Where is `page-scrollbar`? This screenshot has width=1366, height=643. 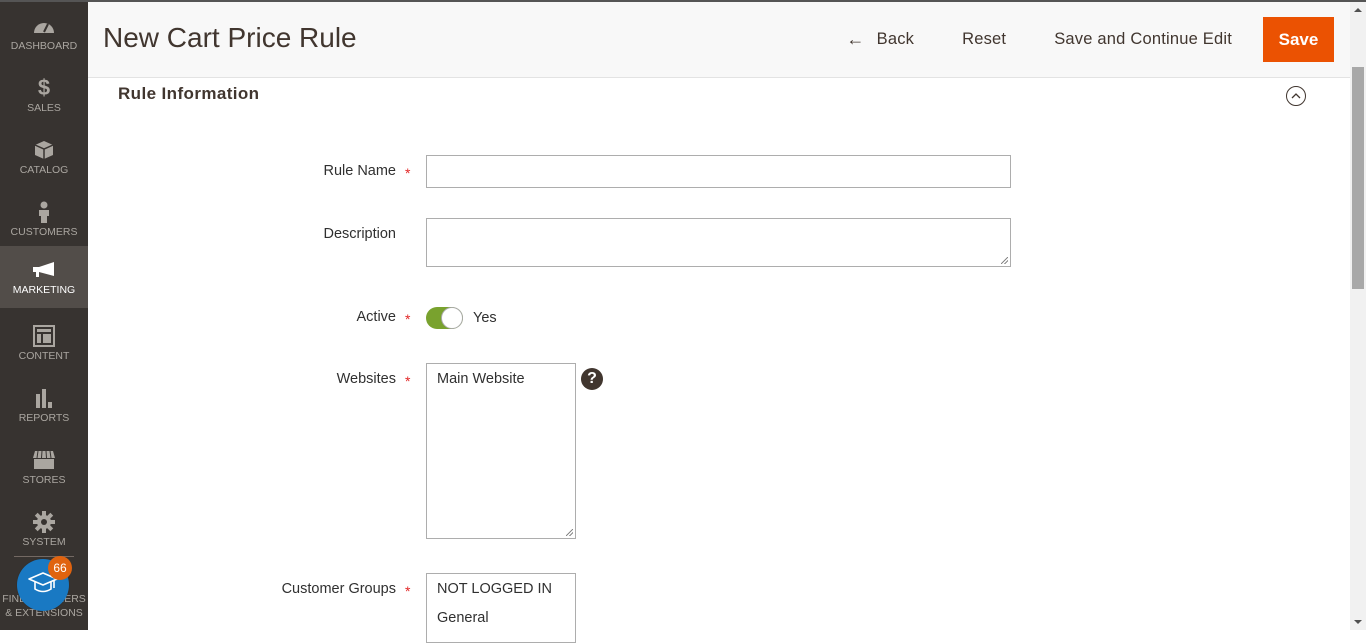
page-scrollbar is located at coordinates (1358, 316).